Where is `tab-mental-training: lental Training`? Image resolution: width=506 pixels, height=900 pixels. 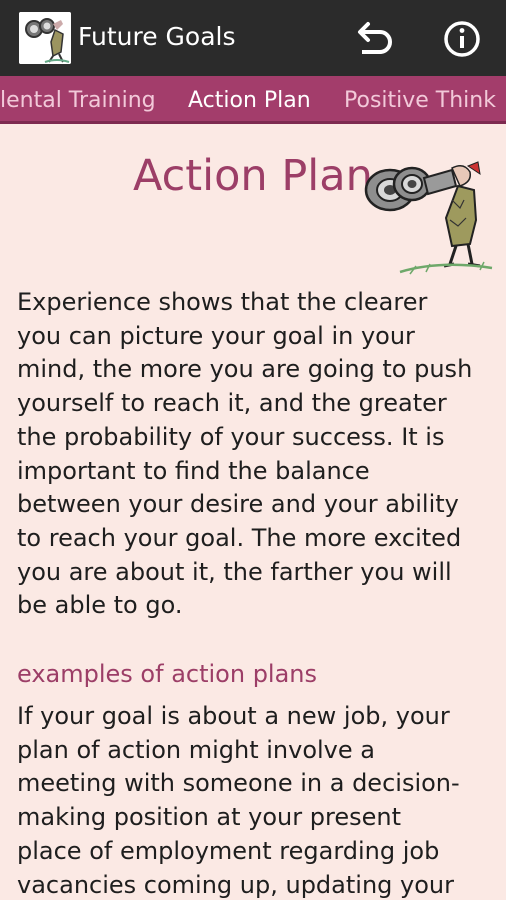 tab-mental-training: lental Training is located at coordinates (78, 100).